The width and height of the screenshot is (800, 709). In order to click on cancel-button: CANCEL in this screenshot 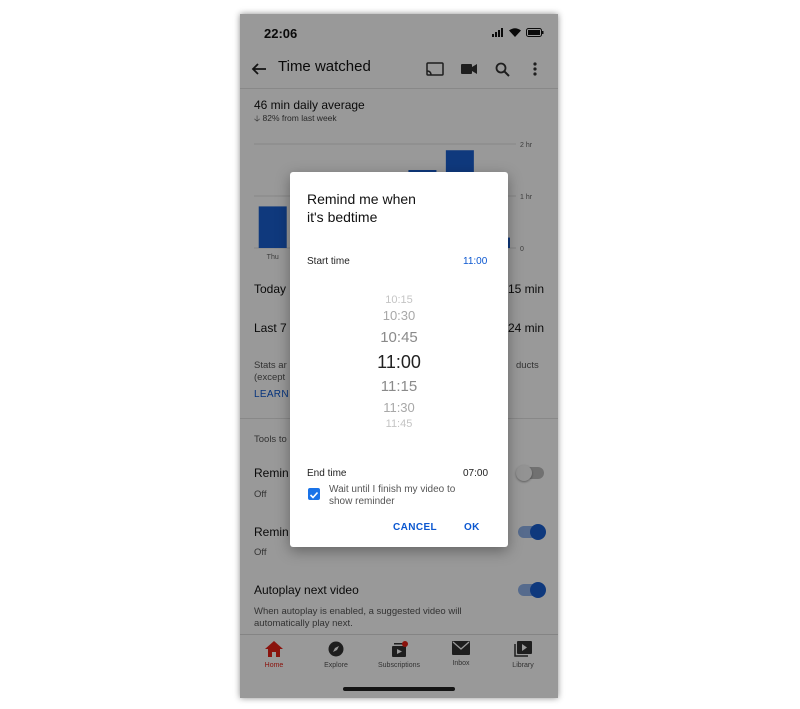, I will do `click(415, 527)`.